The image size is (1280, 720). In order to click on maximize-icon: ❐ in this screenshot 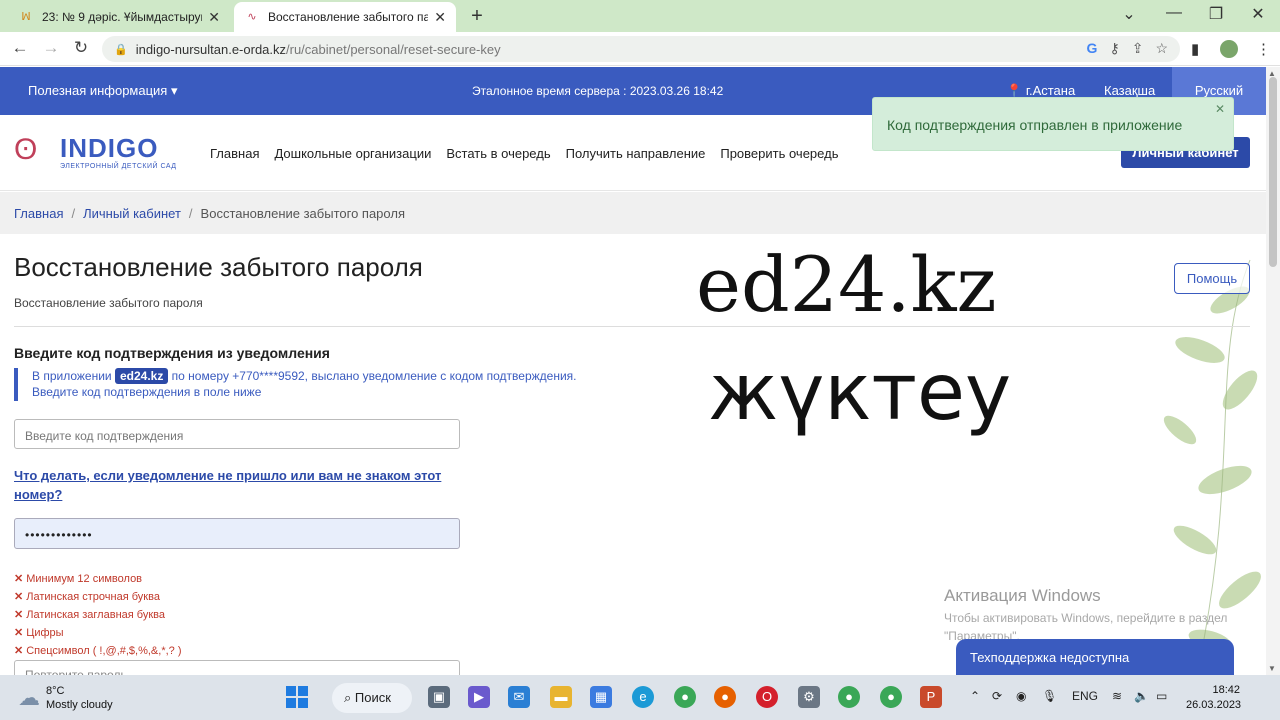, I will do `click(1216, 14)`.